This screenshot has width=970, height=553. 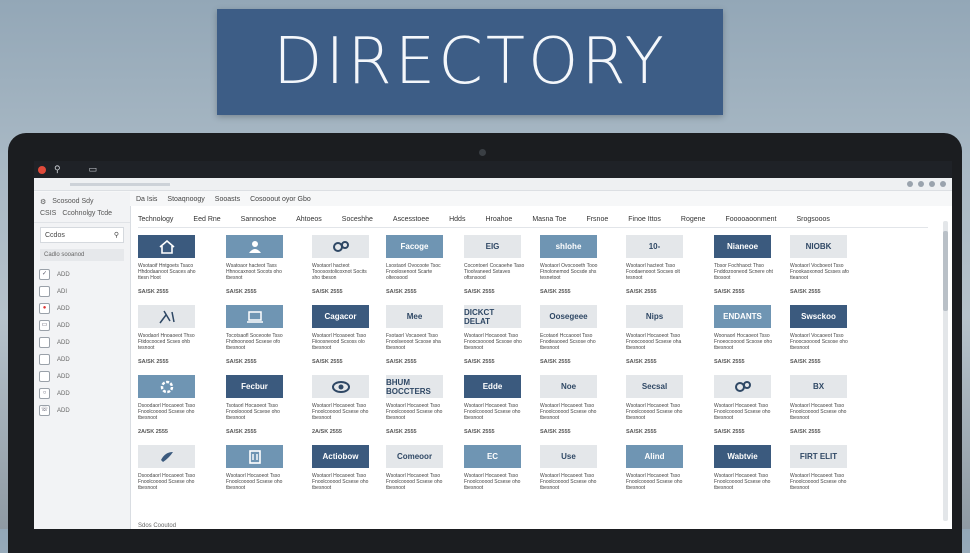 I want to click on scroll-thumb, so click(x=945, y=271).